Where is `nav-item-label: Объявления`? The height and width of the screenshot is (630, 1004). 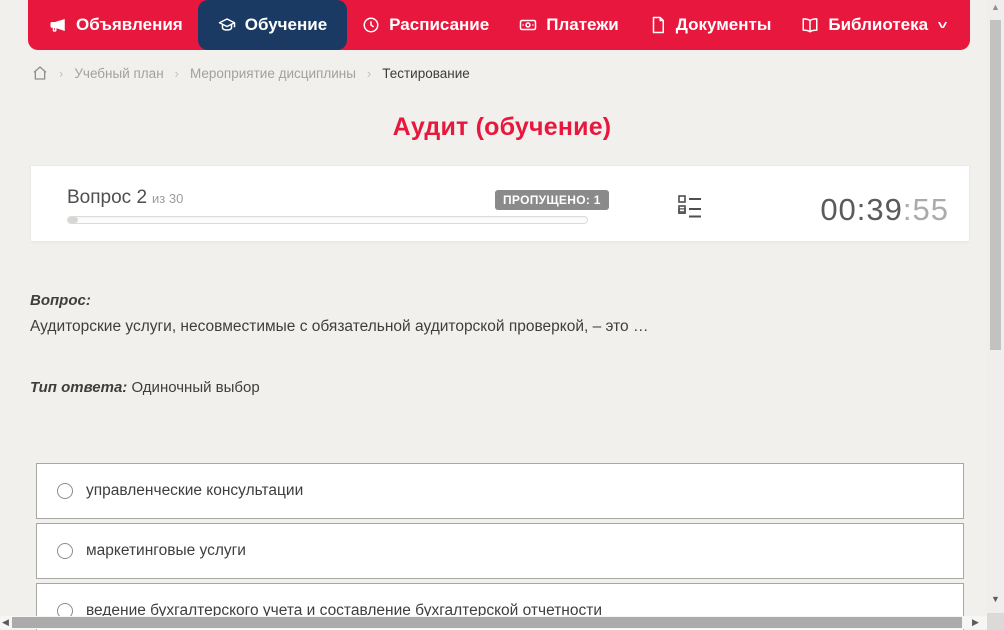 nav-item-label: Объявления is located at coordinates (129, 24).